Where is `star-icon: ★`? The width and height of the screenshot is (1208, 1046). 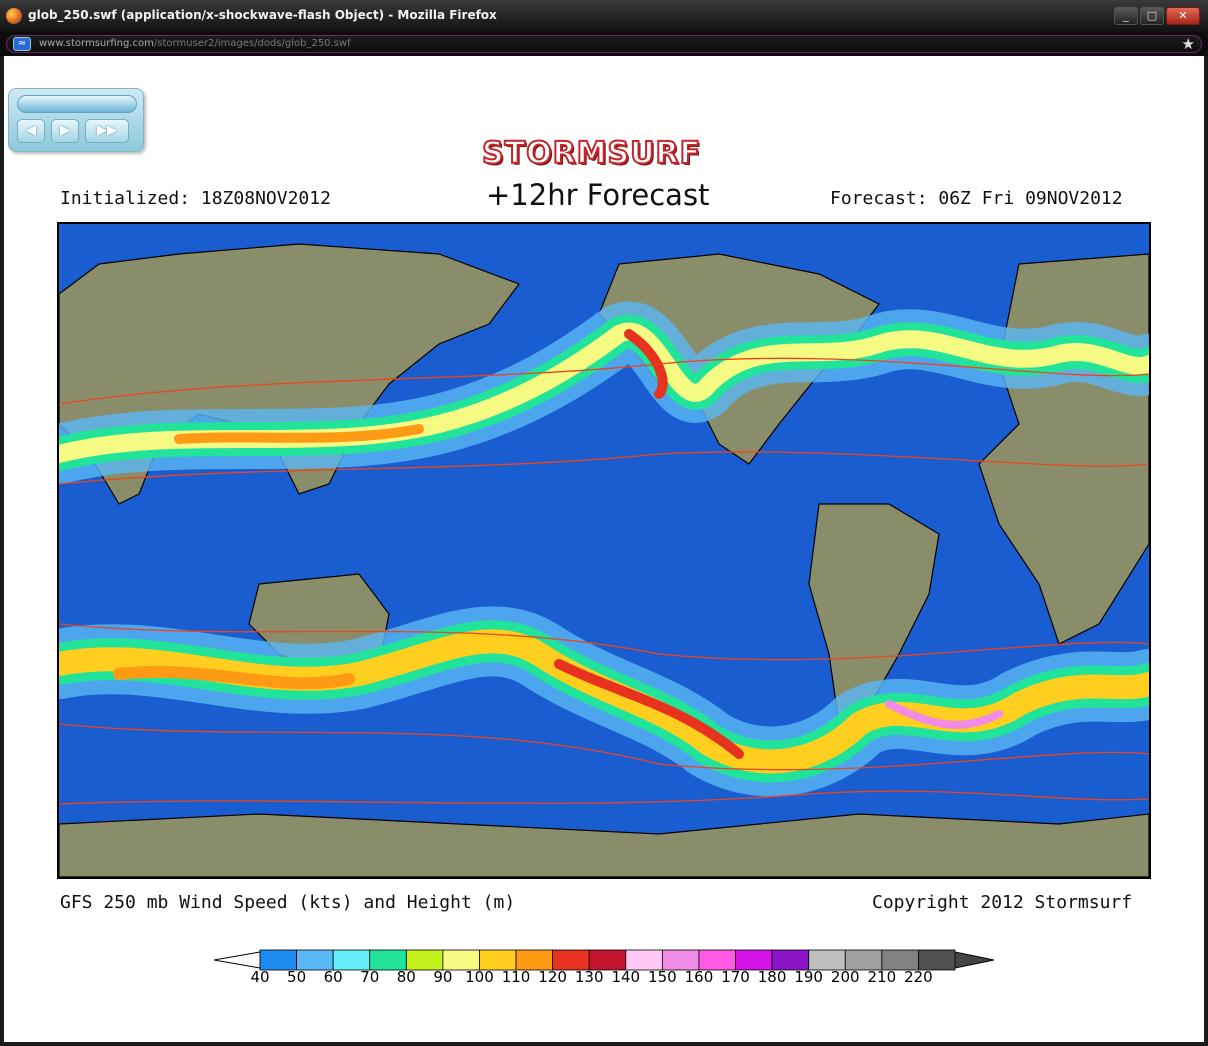 star-icon: ★ is located at coordinates (1188, 44).